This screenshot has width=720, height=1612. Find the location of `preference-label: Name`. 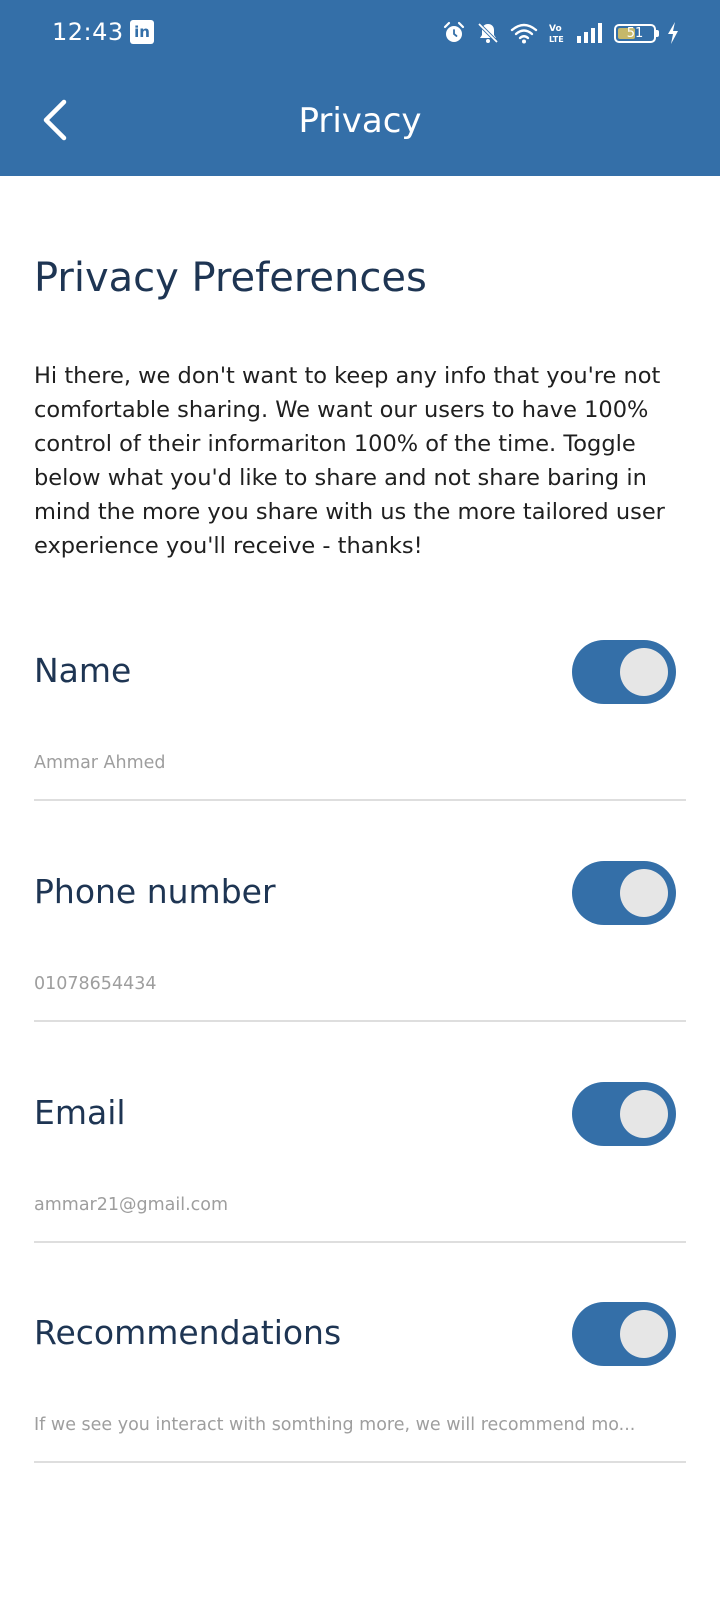

preference-label: Name is located at coordinates (83, 670).